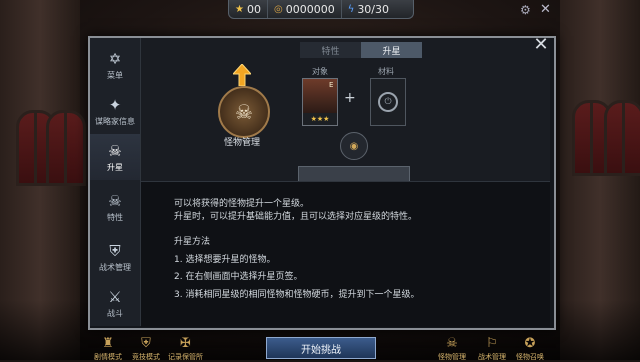 This screenshot has width=640, height=362. Describe the element at coordinates (320, 119) in the screenshot. I see `star-rating: ★★★` at that location.